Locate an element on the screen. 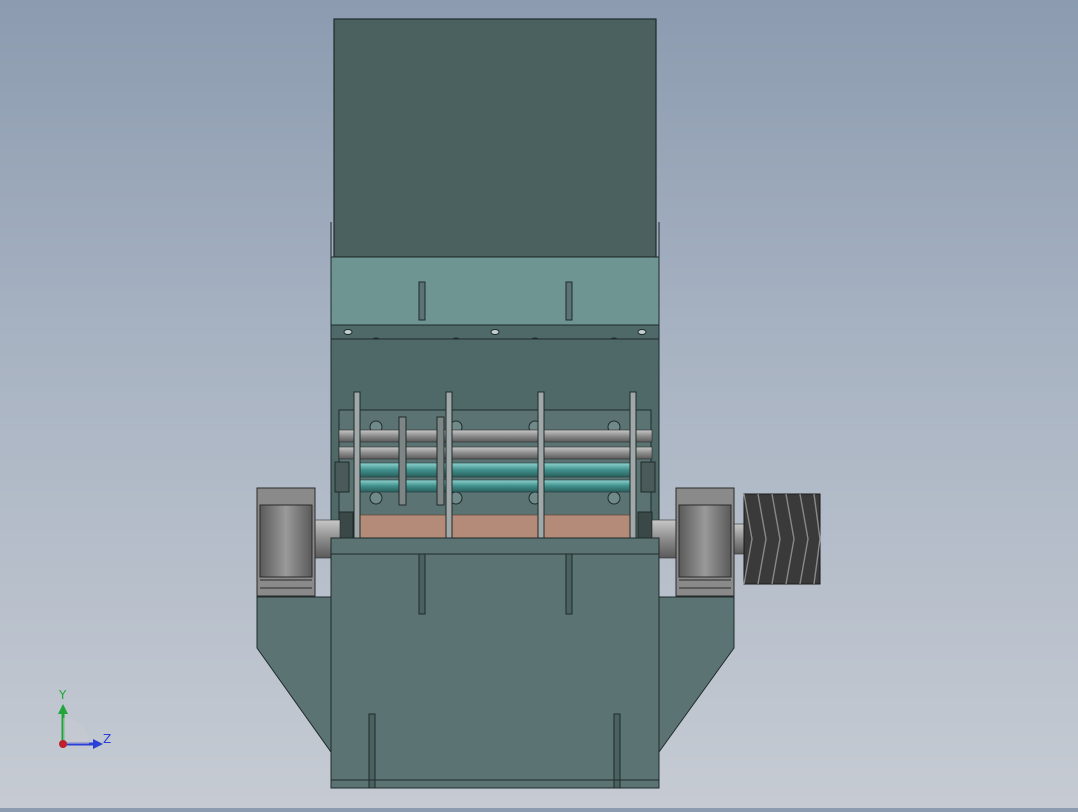  coordinate-triad is located at coordinates (80, 726).